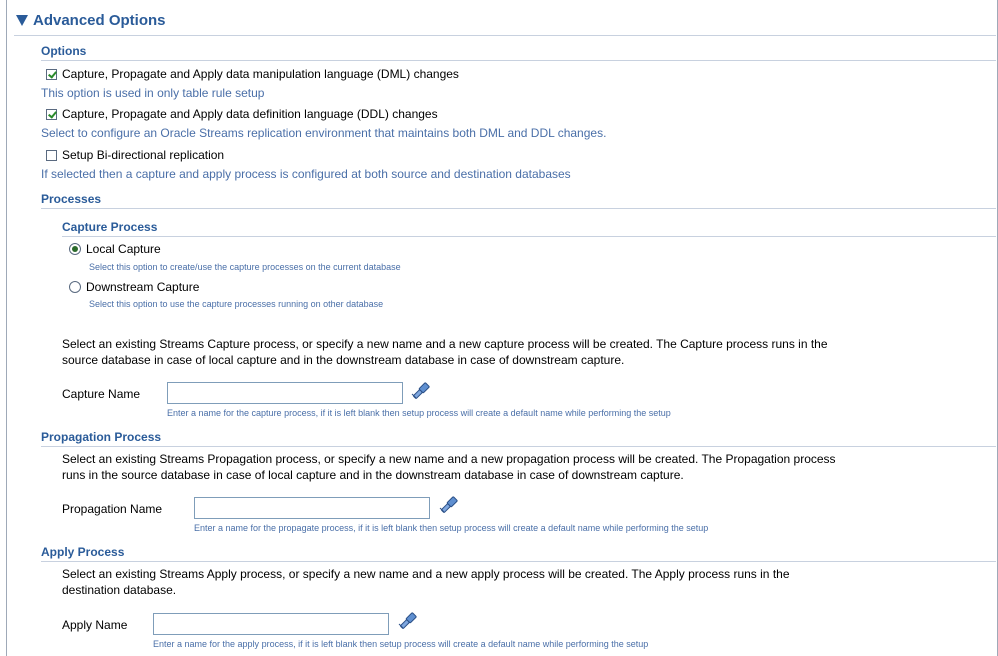  Describe the element at coordinates (518, 446) in the screenshot. I see `propagation-divider` at that location.